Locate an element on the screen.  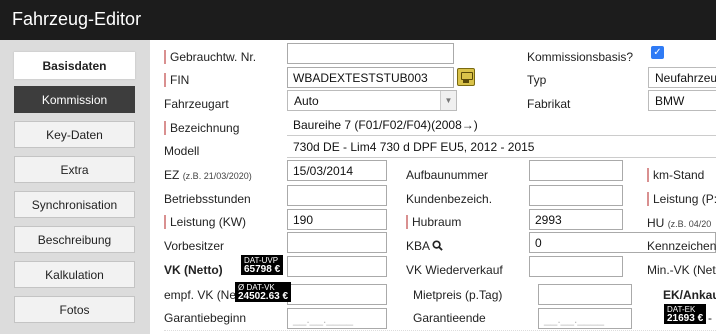
dat-uvp-badge: DAT-UVP 65798 € is located at coordinates (262, 265).